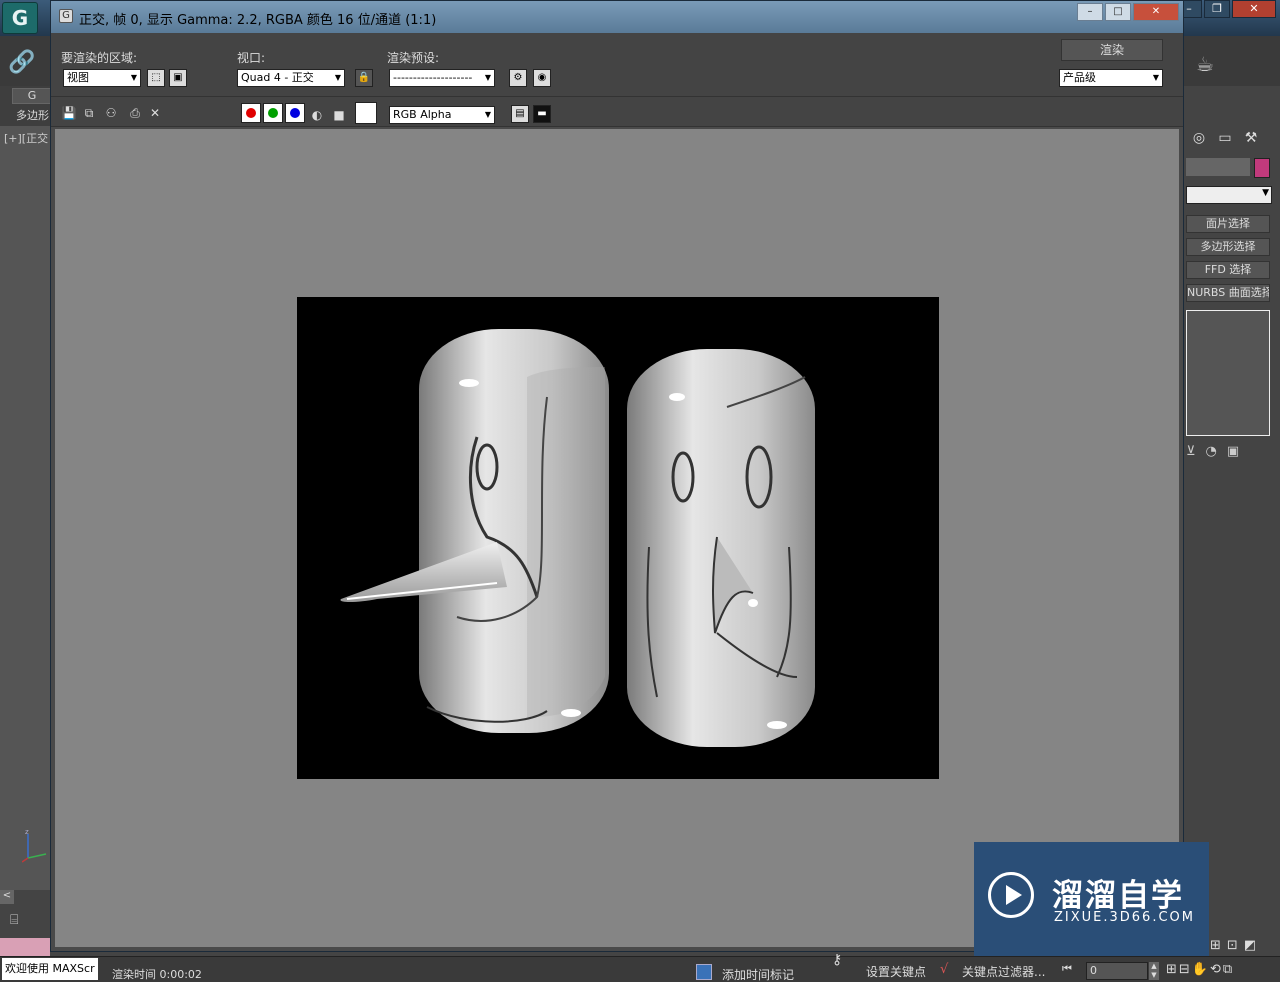 The height and width of the screenshot is (982, 1280). Describe the element at coordinates (1124, 917) in the screenshot. I see `watermark-url: ZIXUE.3D66.COM` at that location.